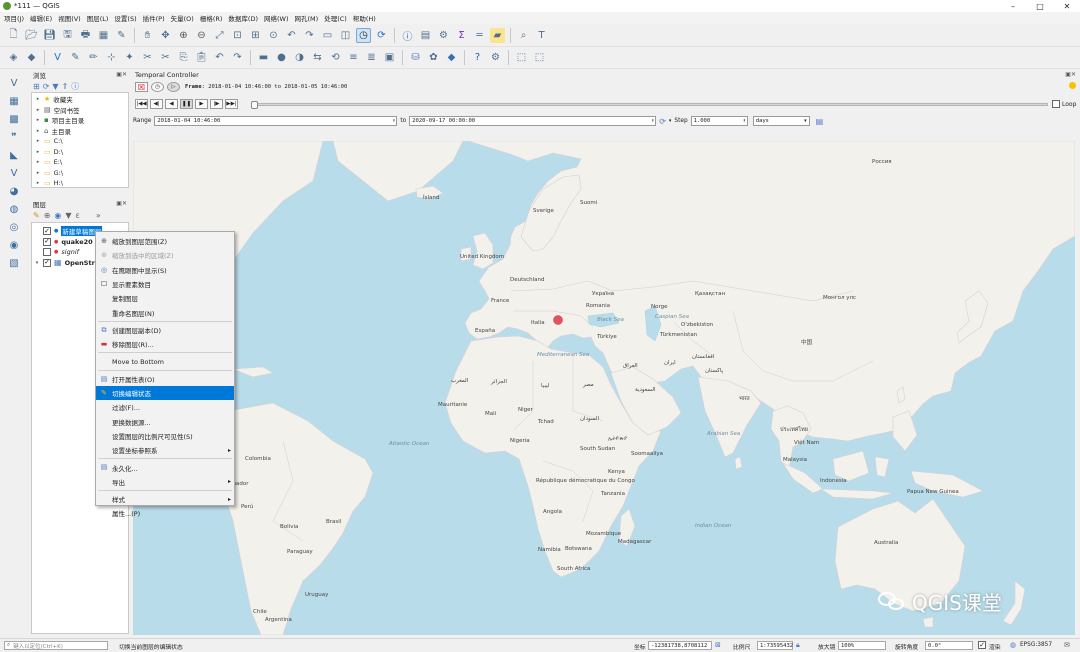 This screenshot has height=652, width=1080. I want to click on browser-item: ▸ ▭ E:\, so click(81, 162).